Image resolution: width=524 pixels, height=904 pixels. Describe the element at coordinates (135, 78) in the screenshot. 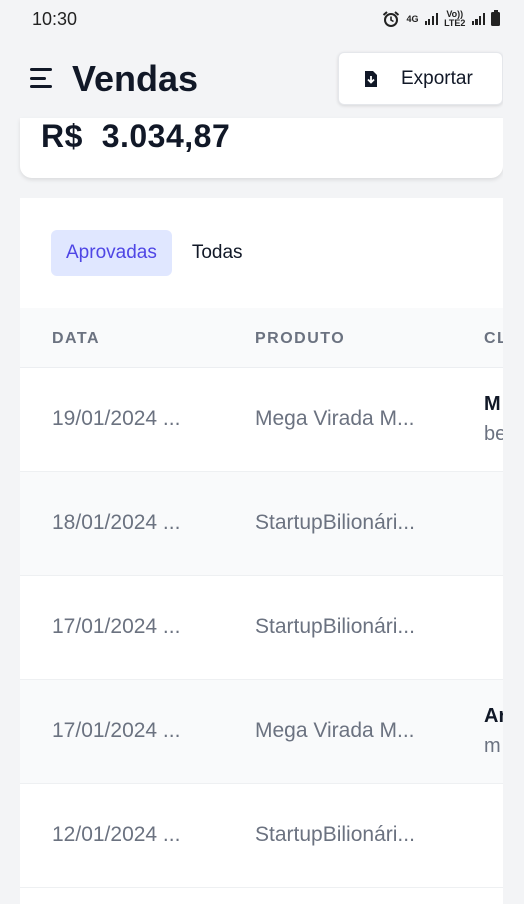

I see `page-title: Vendas` at that location.